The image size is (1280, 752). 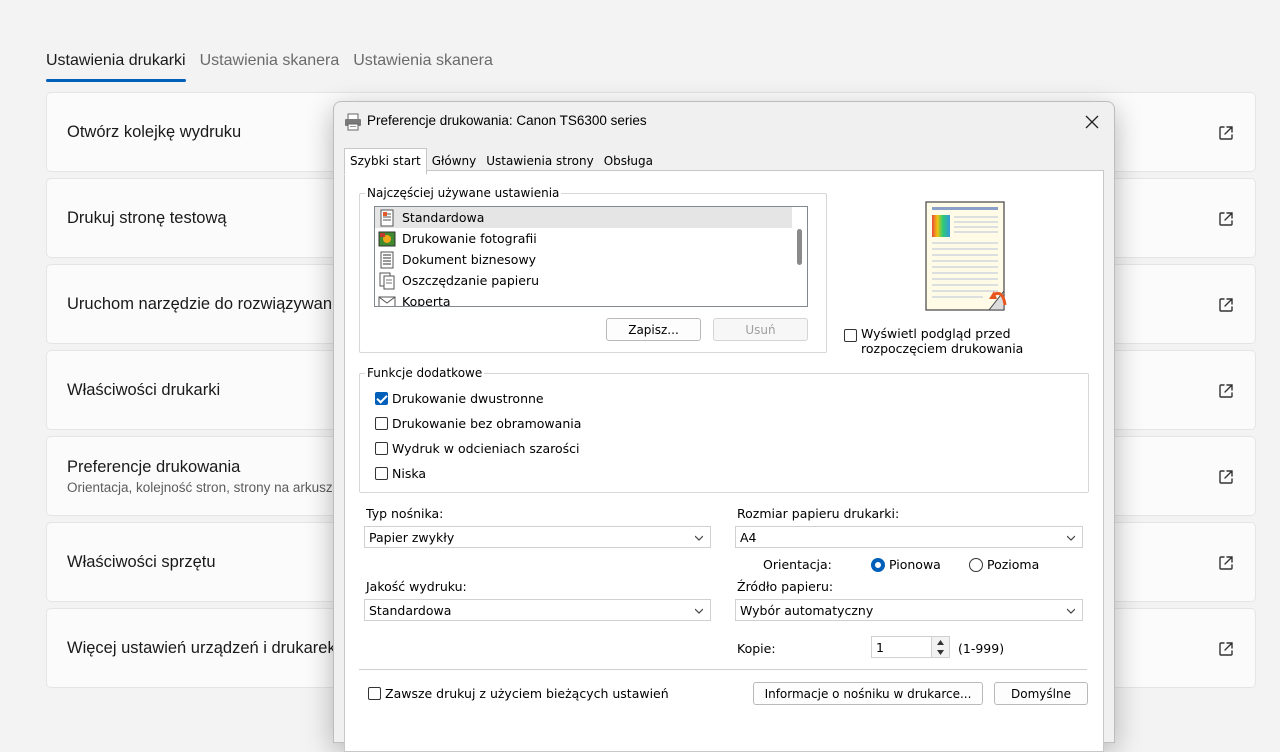 I want to click on business-document-icon, so click(x=387, y=259).